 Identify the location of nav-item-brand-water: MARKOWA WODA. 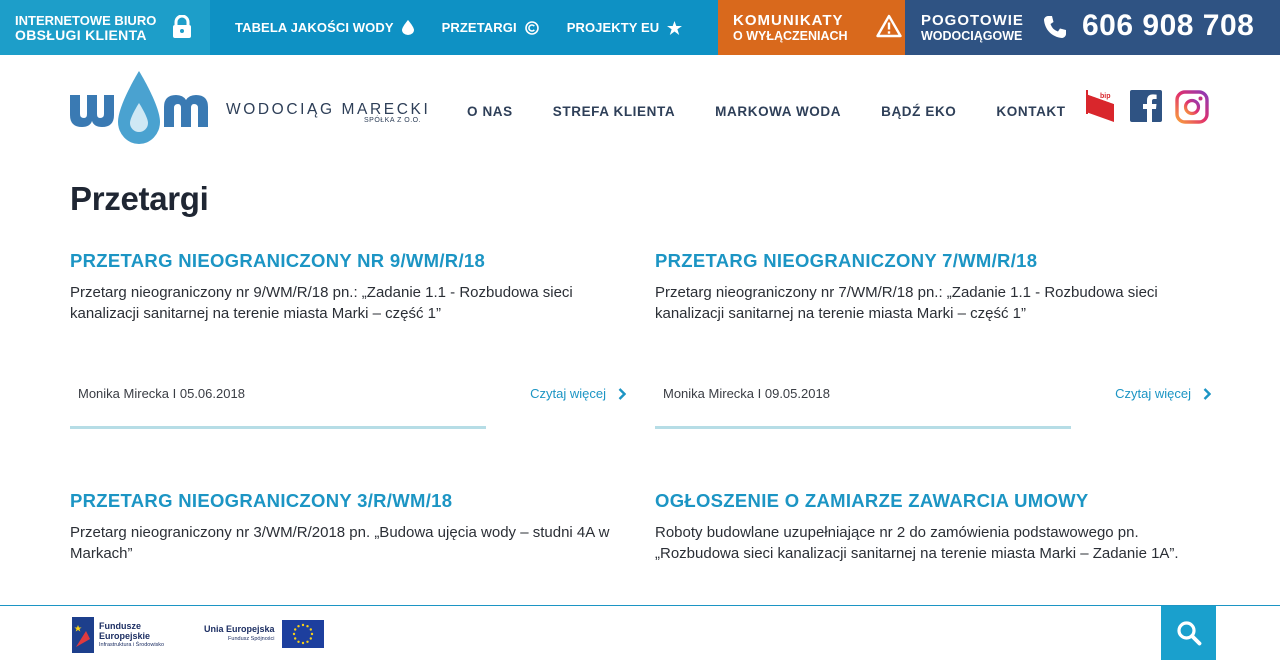
(778, 111).